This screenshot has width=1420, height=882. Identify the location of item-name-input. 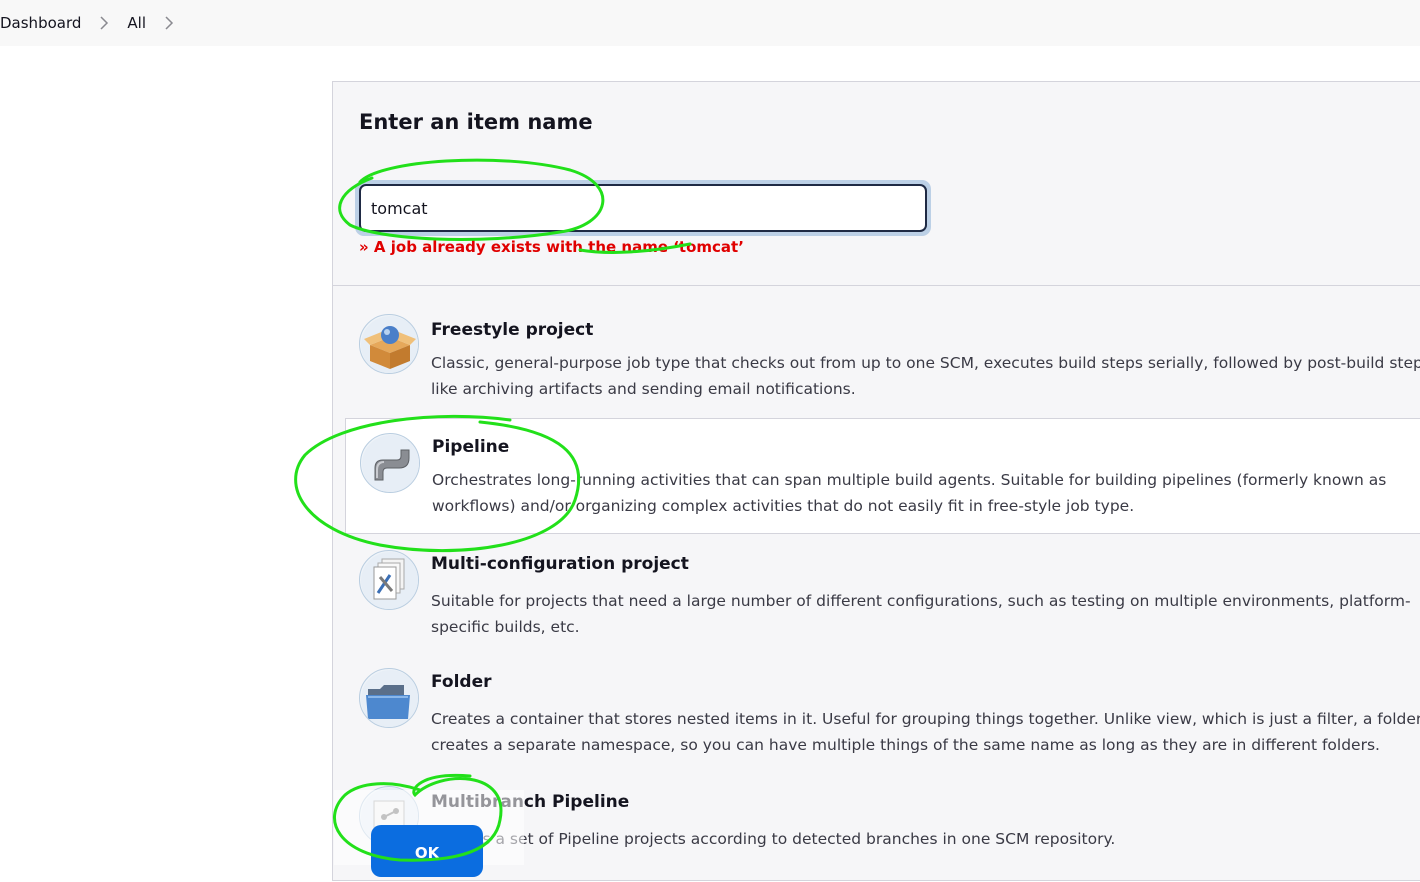
(643, 208).